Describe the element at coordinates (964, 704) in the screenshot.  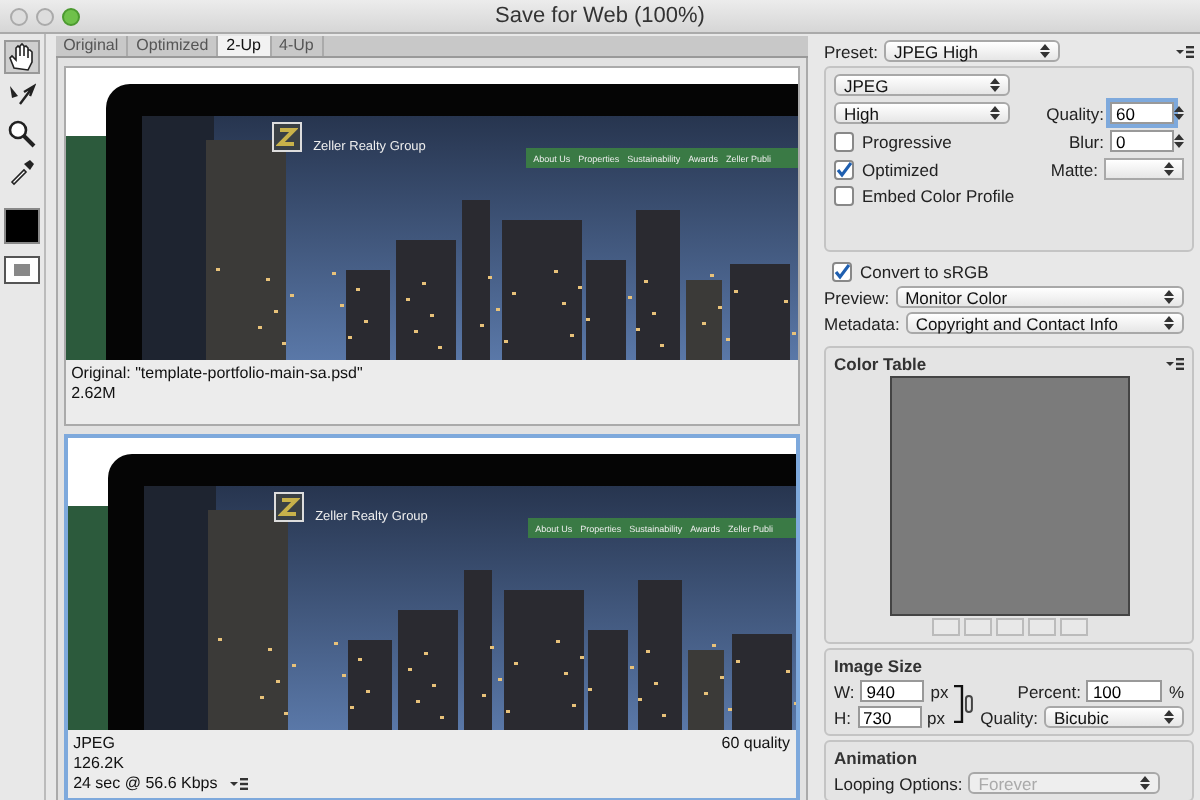
I see `link-chain-icon` at that location.